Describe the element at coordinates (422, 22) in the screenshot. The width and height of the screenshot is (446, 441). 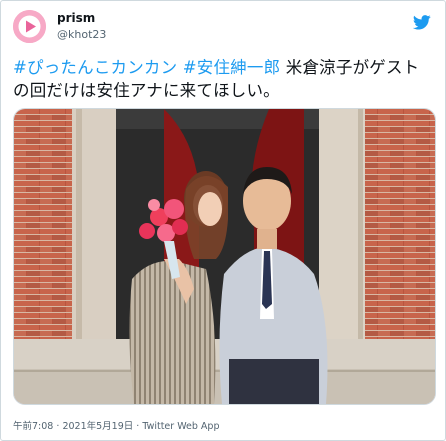
I see `twitter-bird-icon` at that location.